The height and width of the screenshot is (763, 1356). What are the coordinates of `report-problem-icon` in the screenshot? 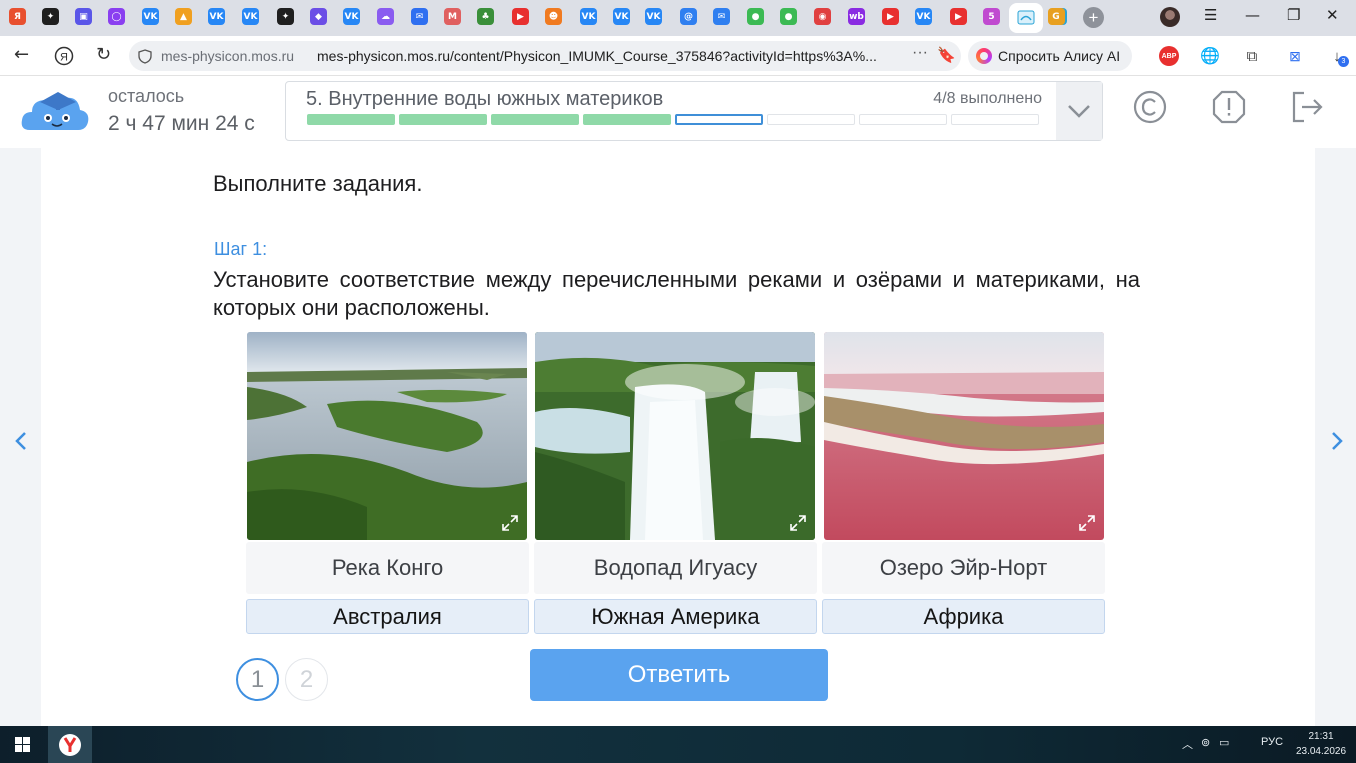 It's located at (1229, 107).